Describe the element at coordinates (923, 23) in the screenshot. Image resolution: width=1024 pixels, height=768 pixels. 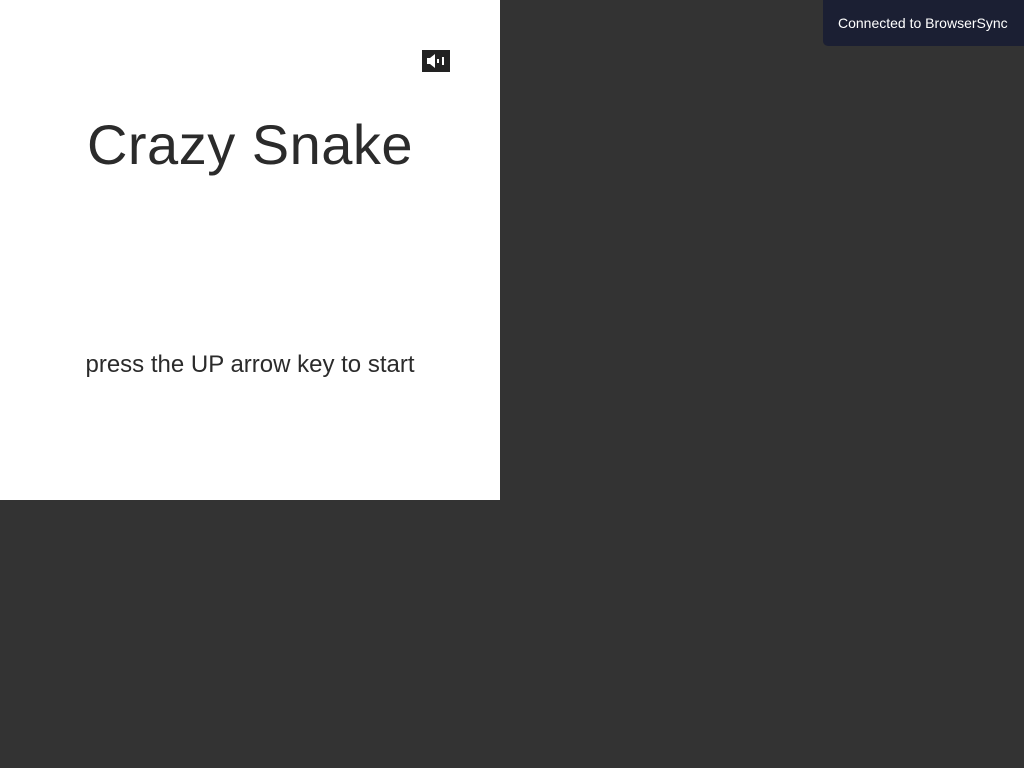
I see `browsersync-notification: Connected to BrowserSync` at that location.